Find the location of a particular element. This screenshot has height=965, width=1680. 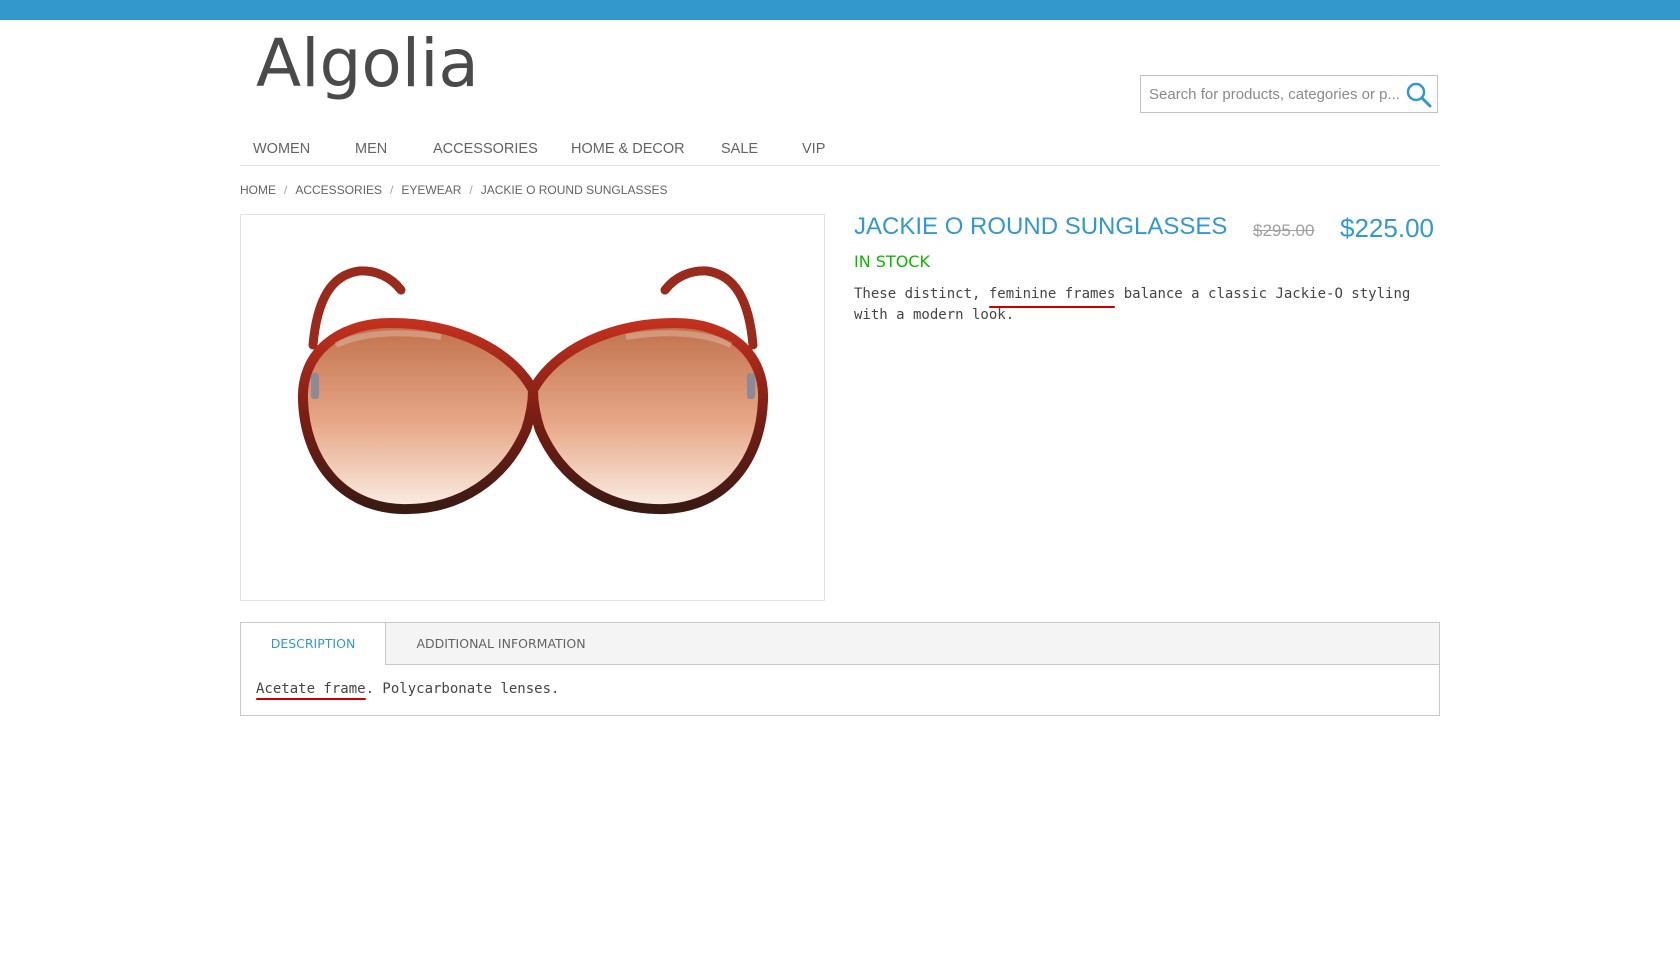

product-image-container is located at coordinates (532, 407).